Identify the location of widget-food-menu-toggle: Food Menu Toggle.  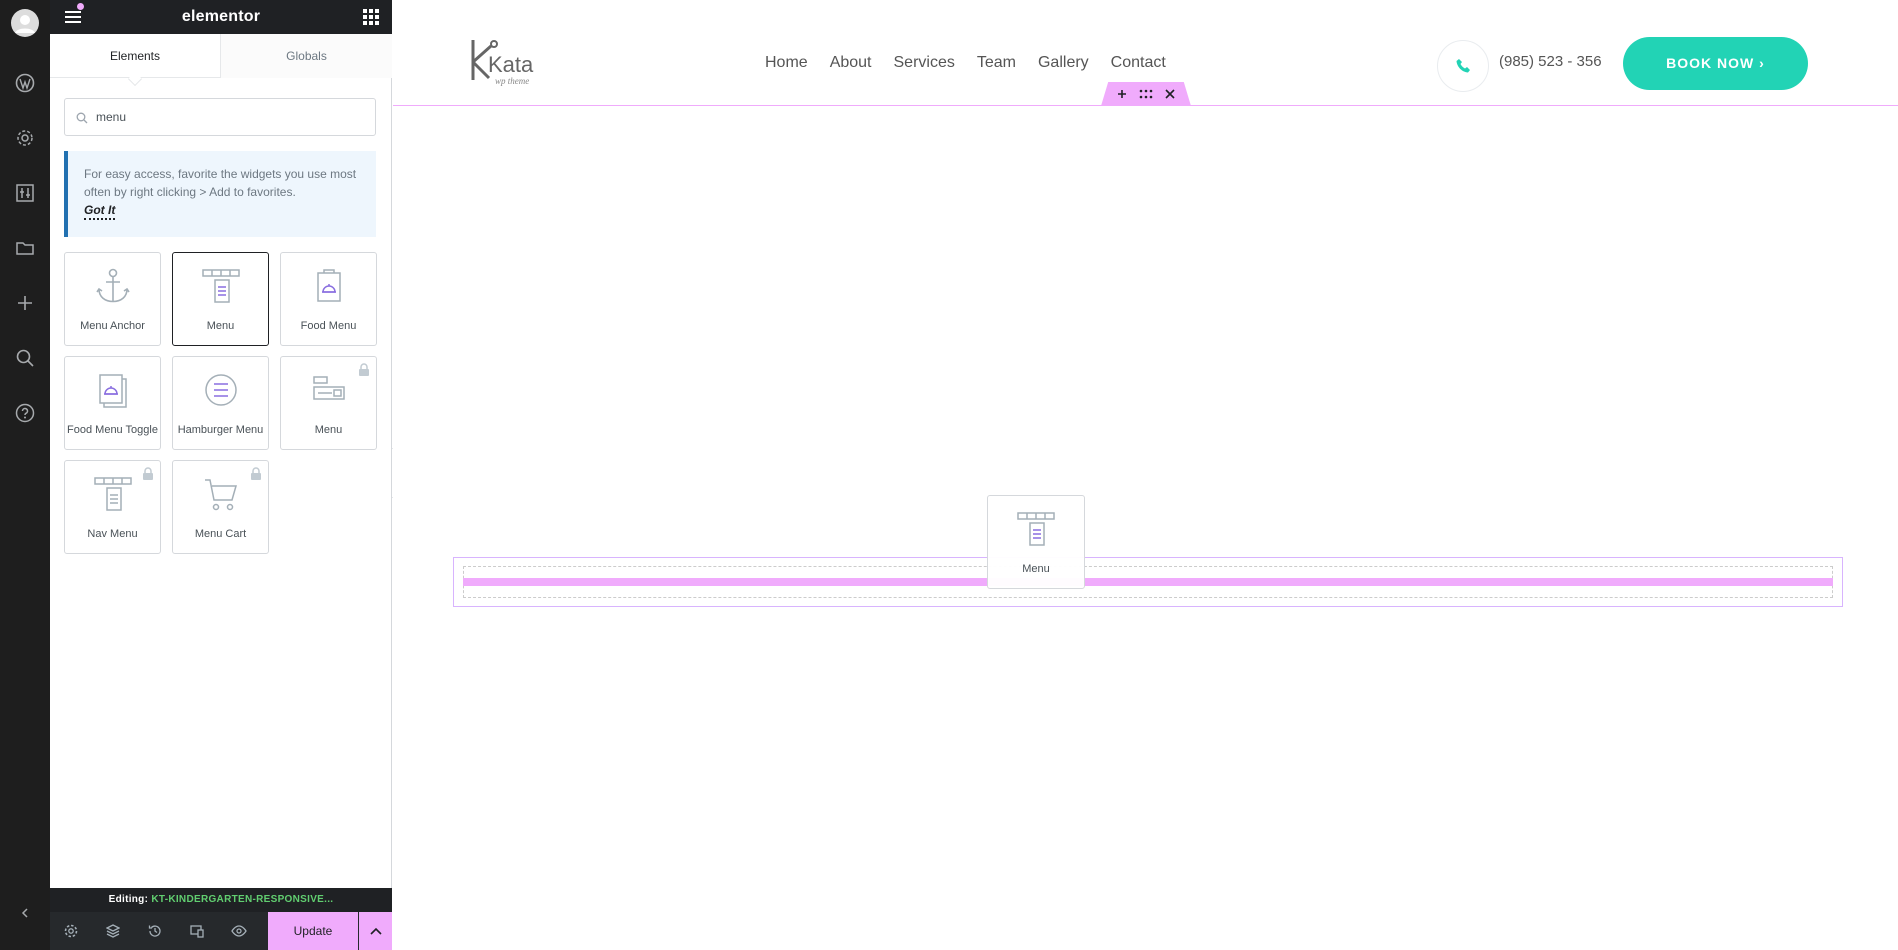
(112, 403).